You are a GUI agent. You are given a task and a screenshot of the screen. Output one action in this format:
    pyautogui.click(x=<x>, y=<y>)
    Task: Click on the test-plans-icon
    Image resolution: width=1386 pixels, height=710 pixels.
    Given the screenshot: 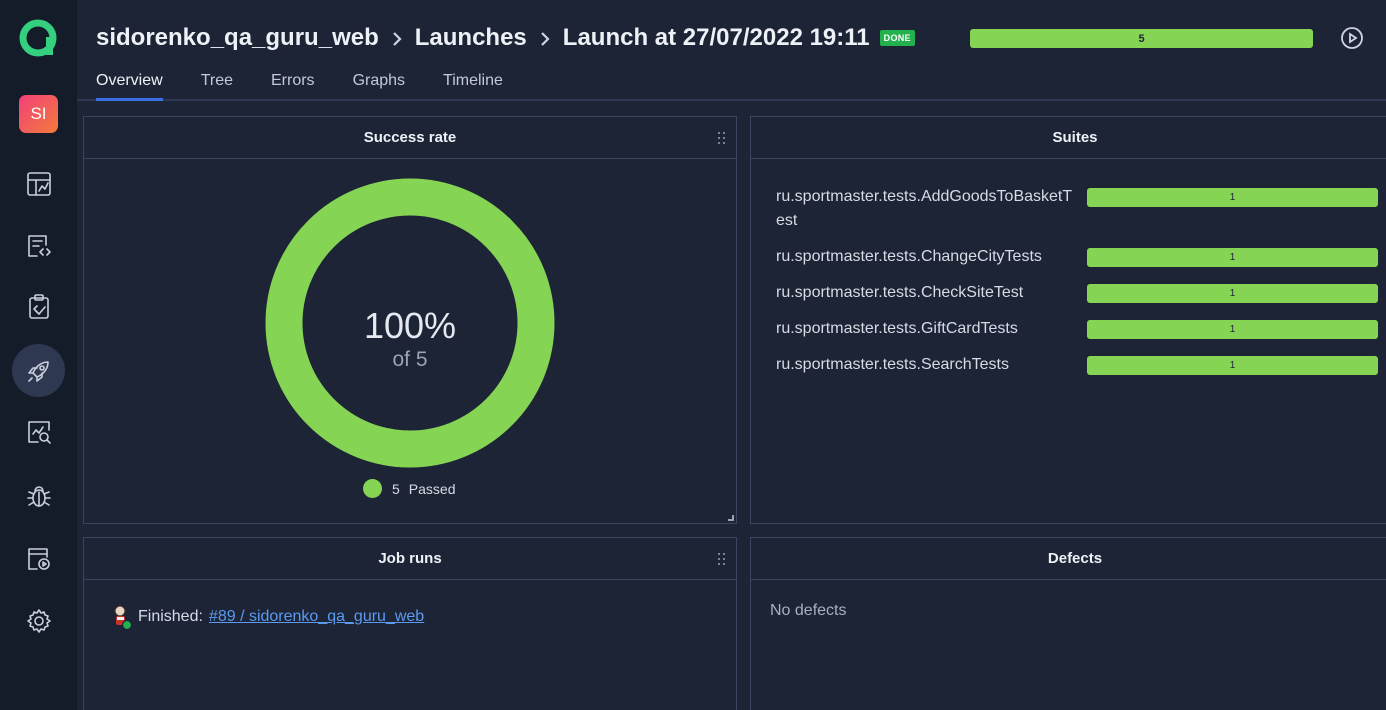 What is the action you would take?
    pyautogui.click(x=38, y=306)
    